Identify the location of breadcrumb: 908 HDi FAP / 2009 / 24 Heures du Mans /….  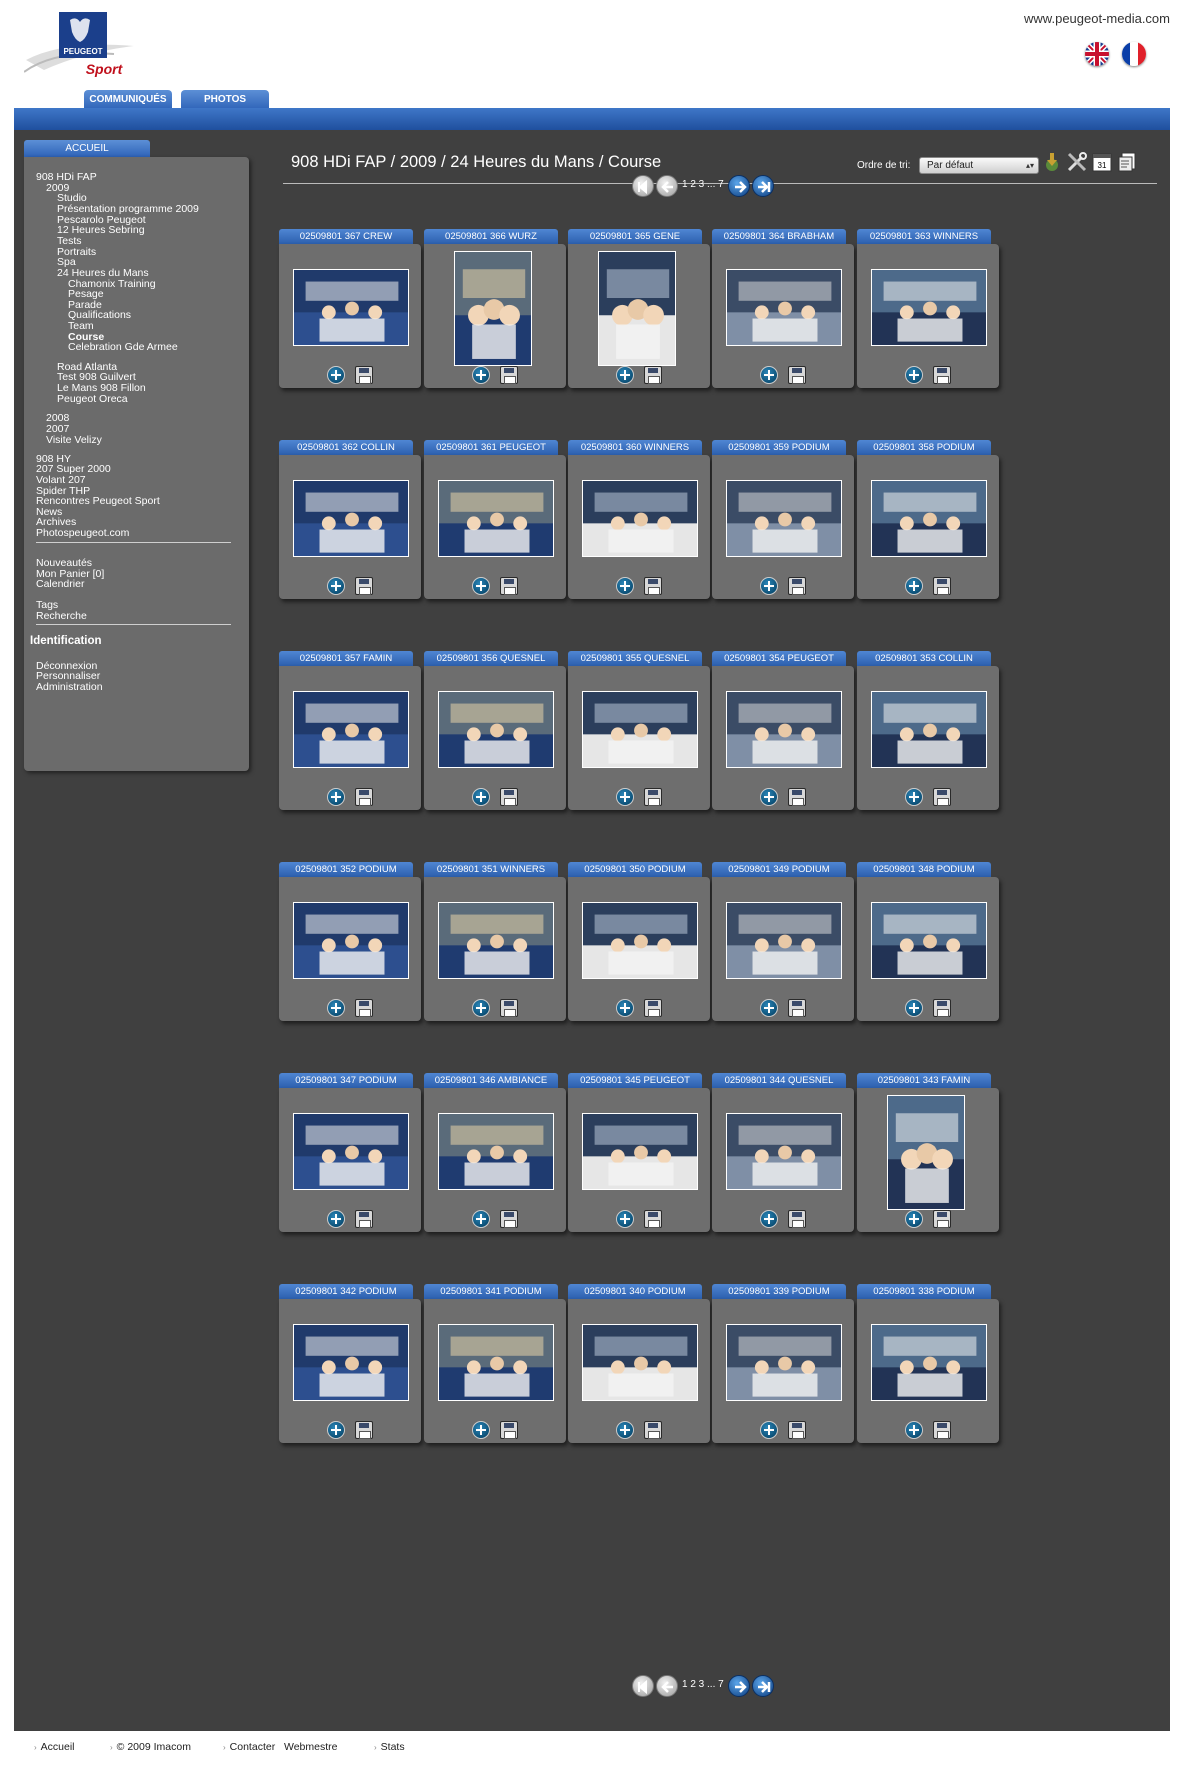
(476, 162).